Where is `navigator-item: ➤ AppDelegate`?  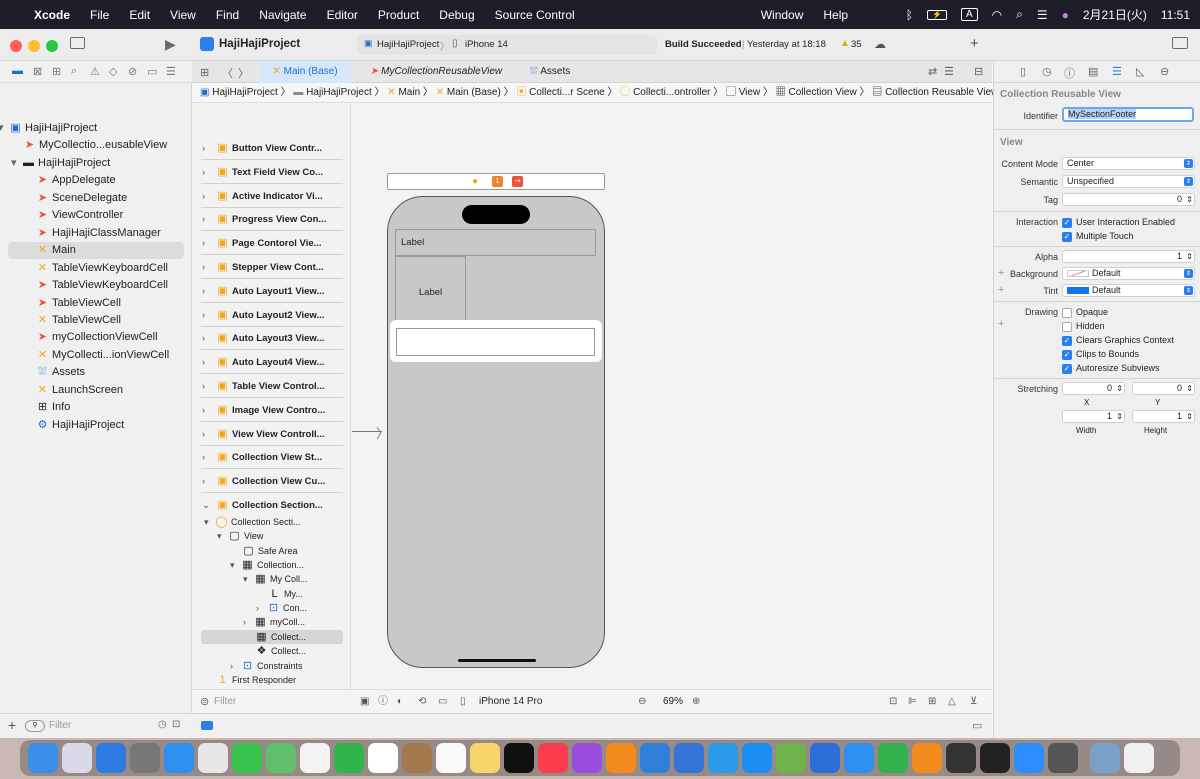 navigator-item: ➤ AppDelegate is located at coordinates (96, 180).